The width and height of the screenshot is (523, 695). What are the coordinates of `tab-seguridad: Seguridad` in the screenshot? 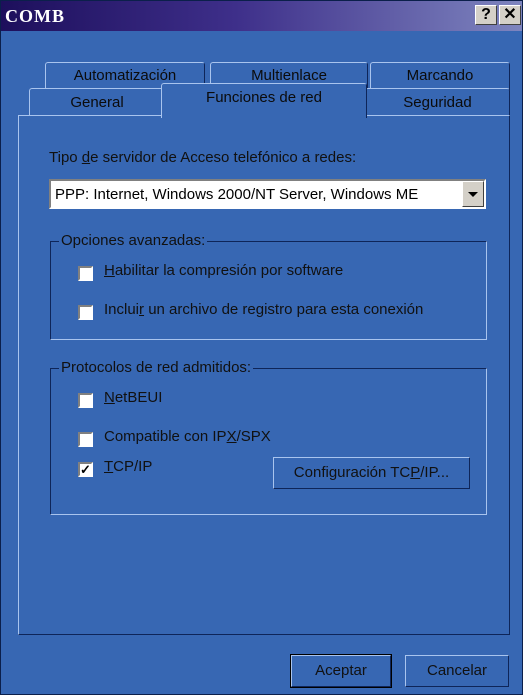 It's located at (437, 102).